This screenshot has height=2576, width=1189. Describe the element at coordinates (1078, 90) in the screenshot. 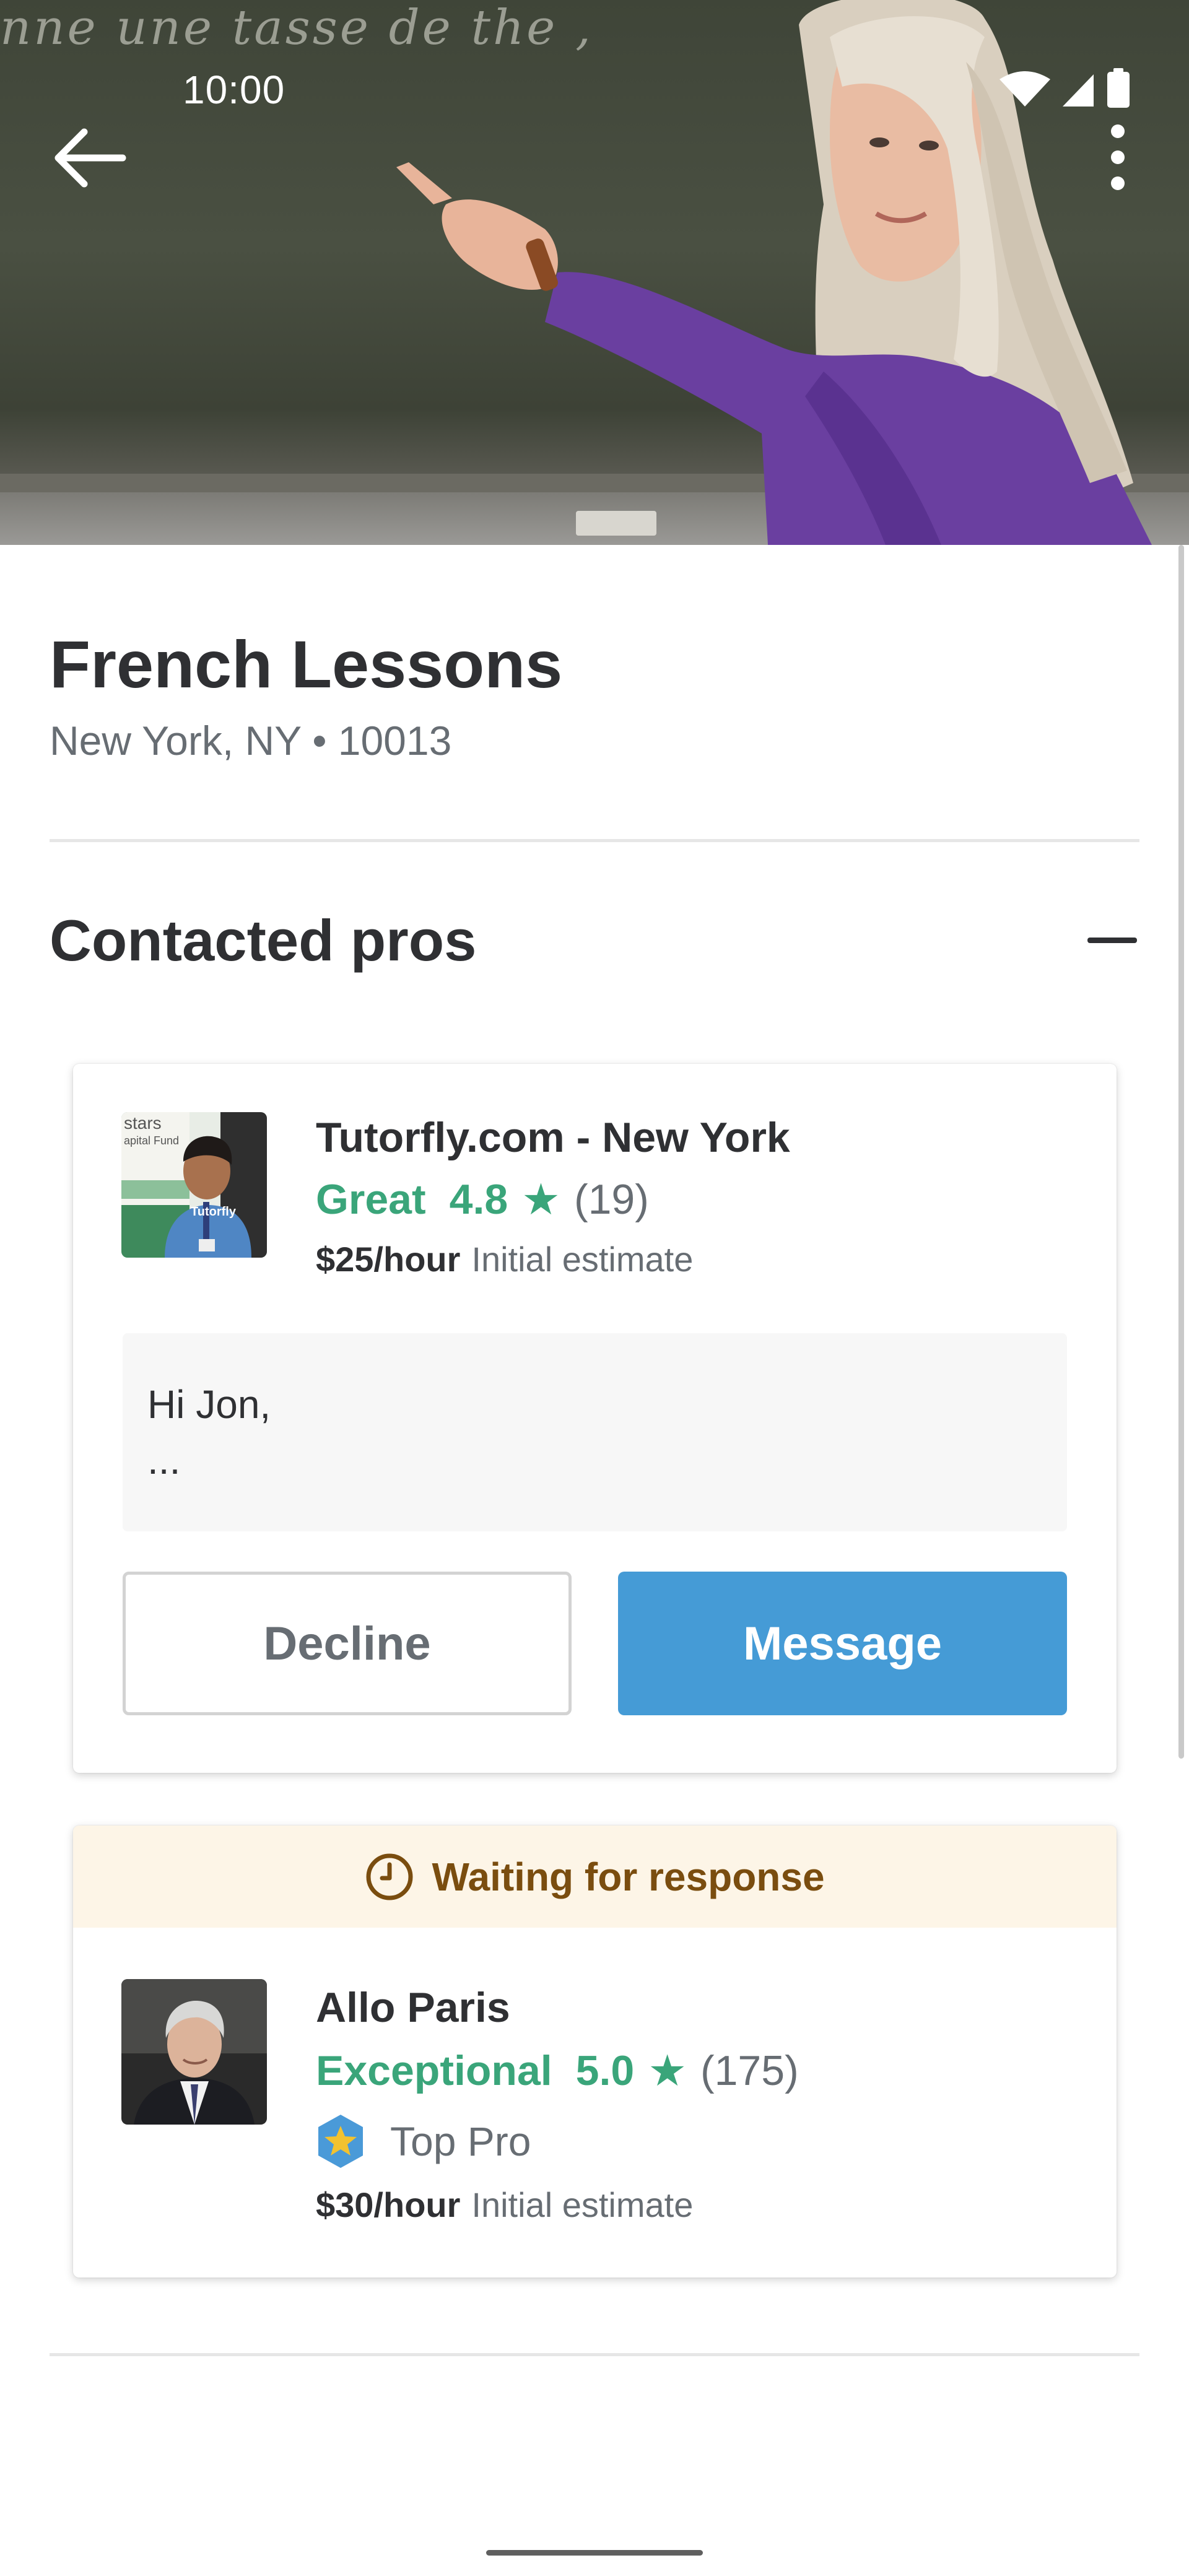

I see `signal-icon` at that location.